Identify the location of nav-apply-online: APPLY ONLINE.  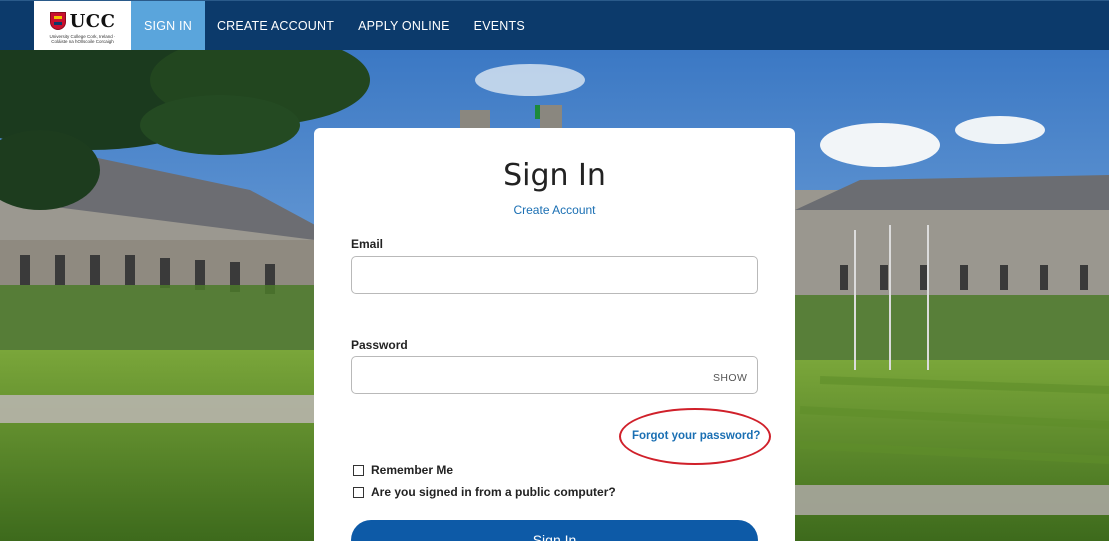
(404, 25).